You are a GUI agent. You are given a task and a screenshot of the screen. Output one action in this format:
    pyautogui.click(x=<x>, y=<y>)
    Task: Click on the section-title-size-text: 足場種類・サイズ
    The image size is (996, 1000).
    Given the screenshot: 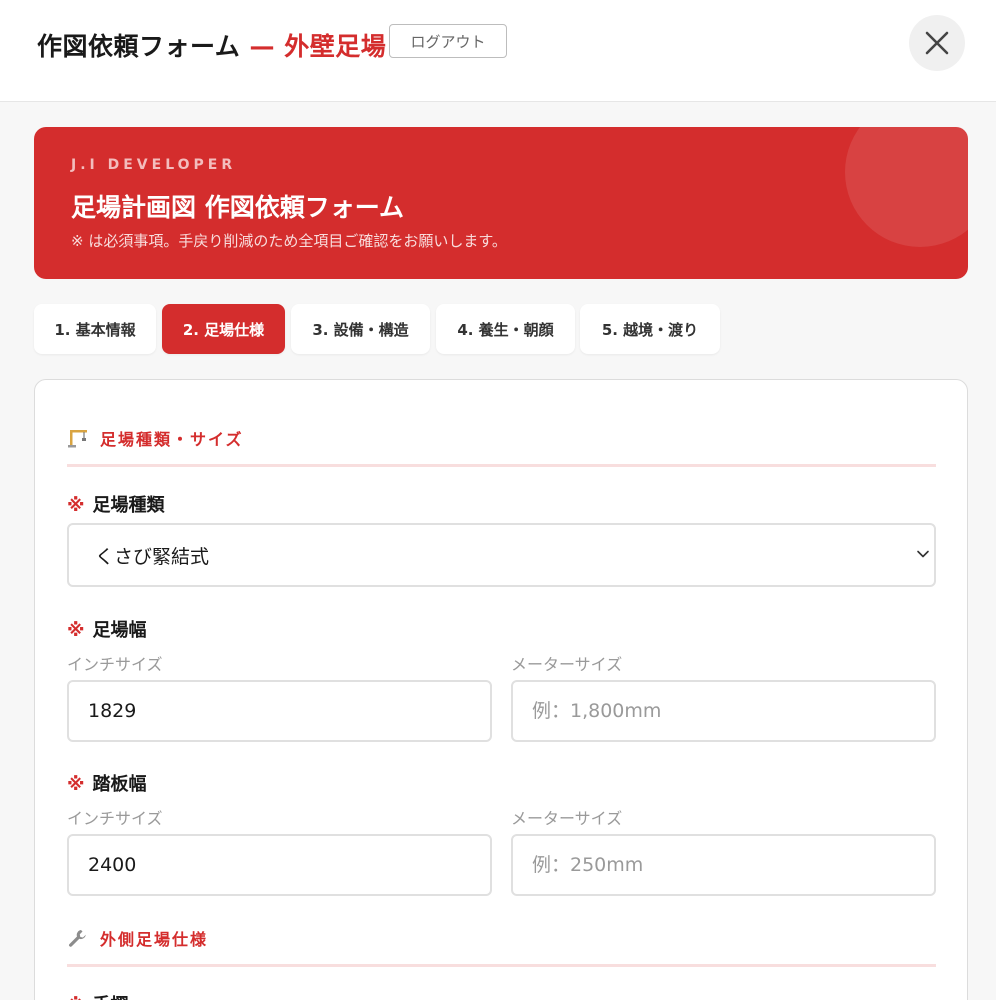 What is the action you would take?
    pyautogui.click(x=172, y=439)
    